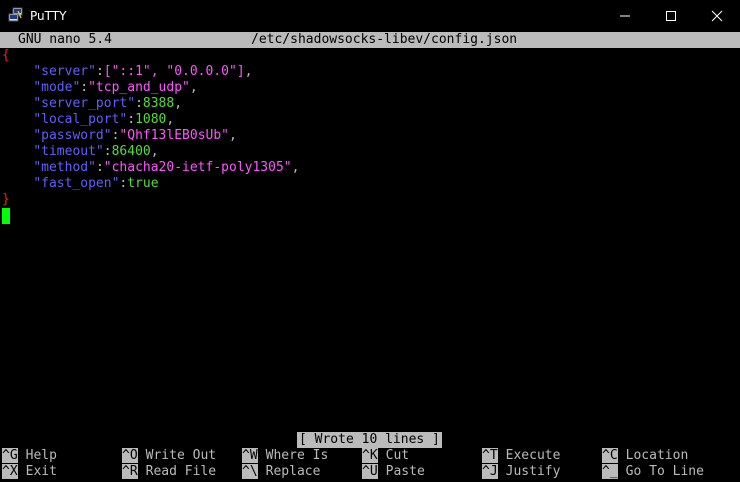  Describe the element at coordinates (158, 103) in the screenshot. I see `config-value: 8388` at that location.